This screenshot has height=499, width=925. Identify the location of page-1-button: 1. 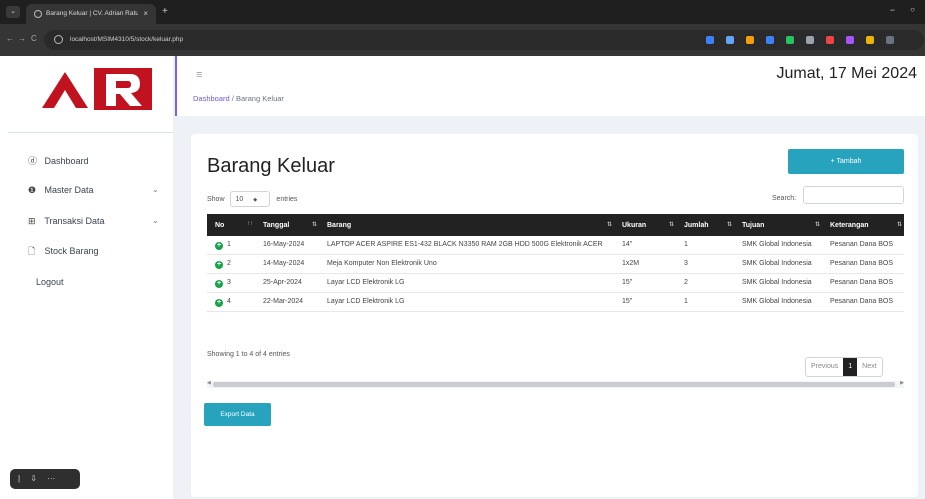
(850, 367).